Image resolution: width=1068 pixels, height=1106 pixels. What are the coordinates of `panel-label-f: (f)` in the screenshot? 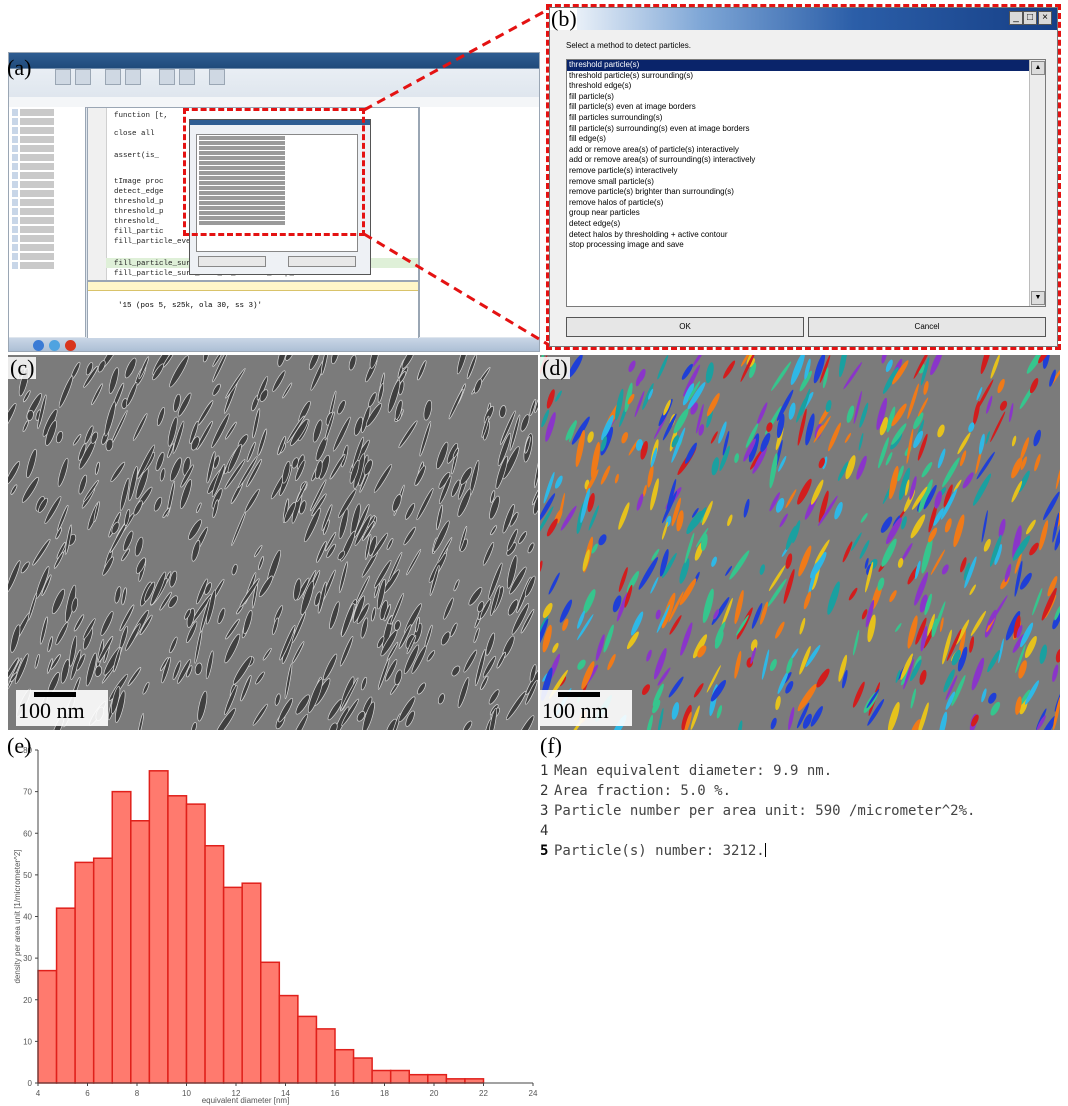 It's located at (551, 745).